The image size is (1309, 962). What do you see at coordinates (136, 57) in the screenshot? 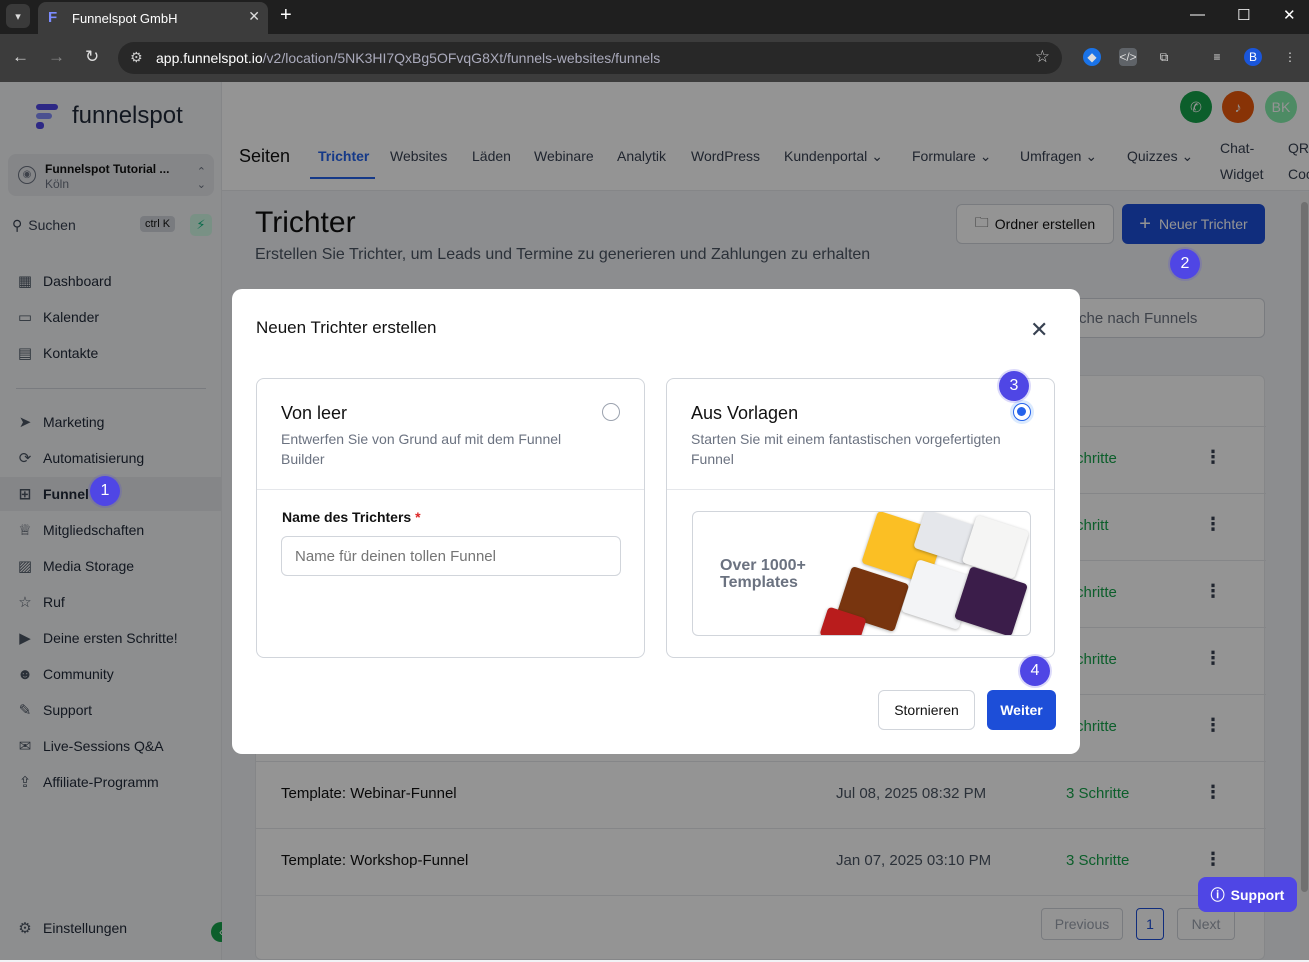
I see `site-info-icon: ⚙` at bounding box center [136, 57].